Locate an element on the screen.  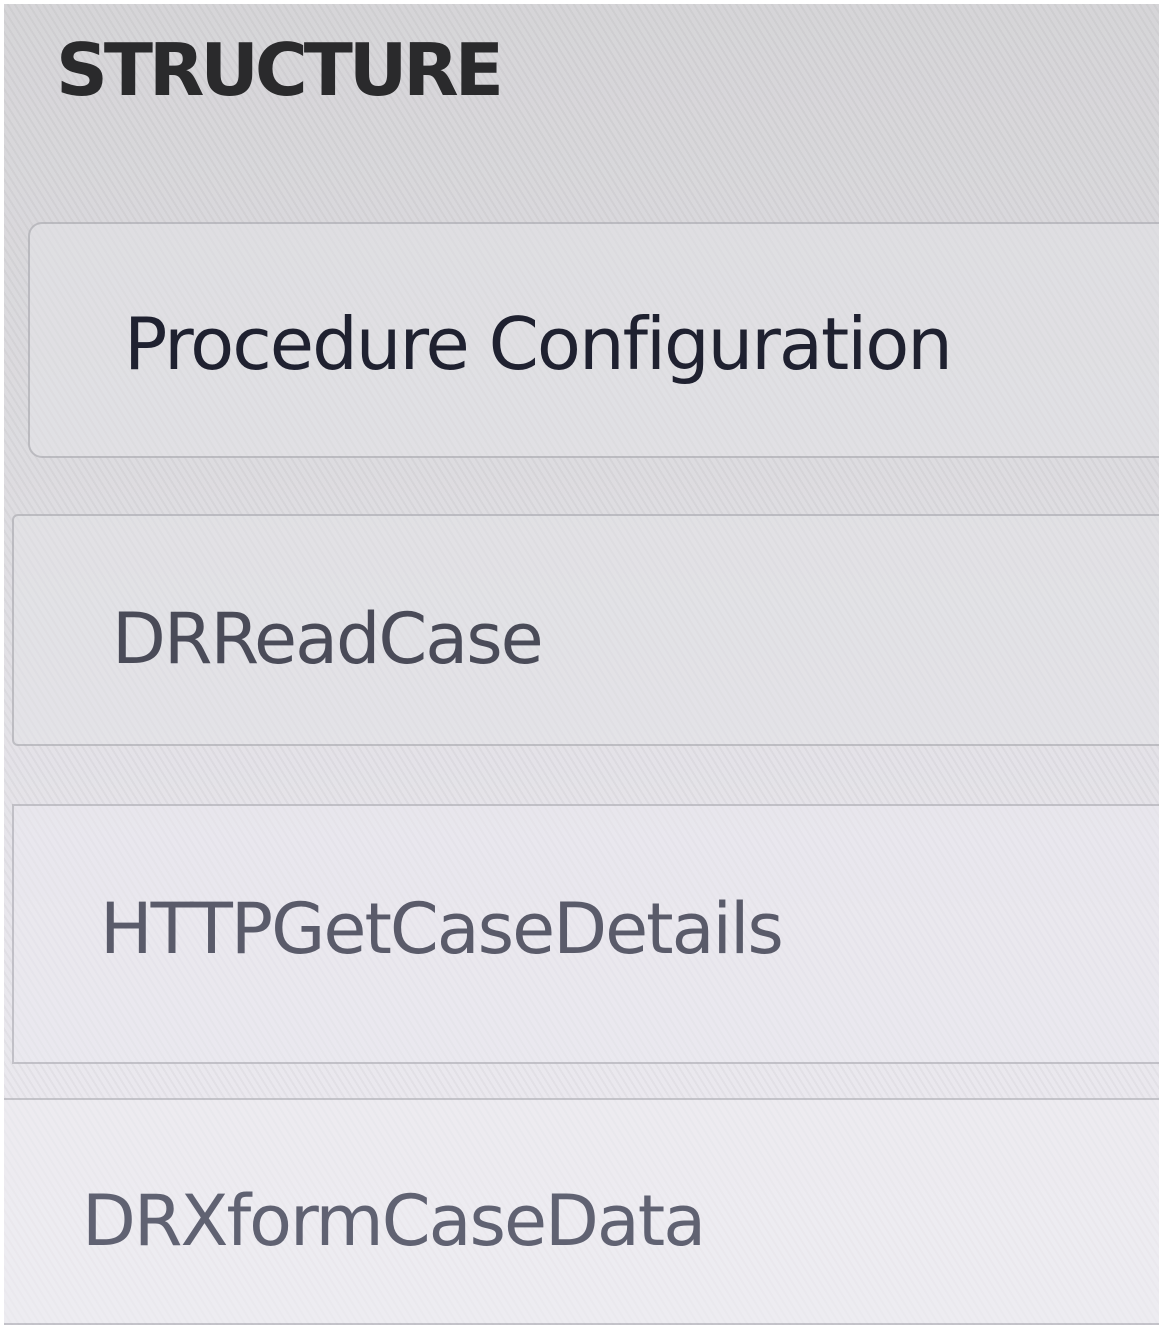
structure-item-label: HTTPGetCaseDetails is located at coordinates (442, 929).